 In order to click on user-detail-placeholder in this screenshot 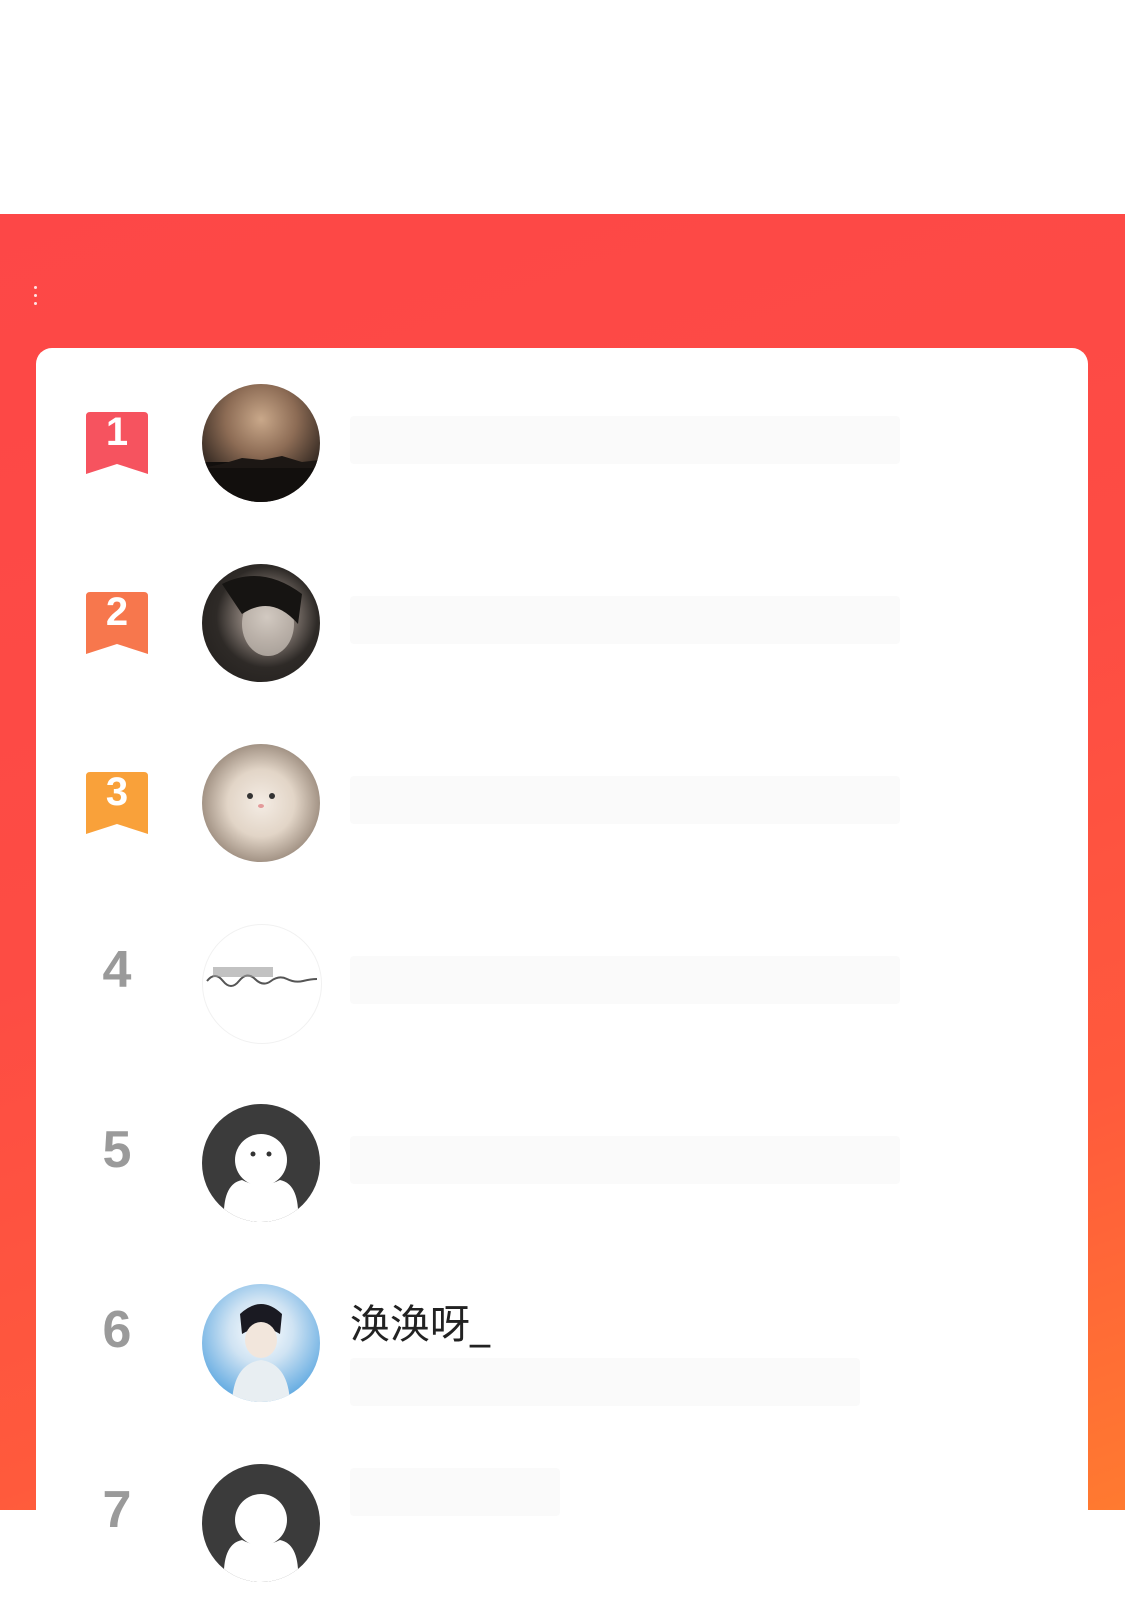, I will do `click(605, 1382)`.